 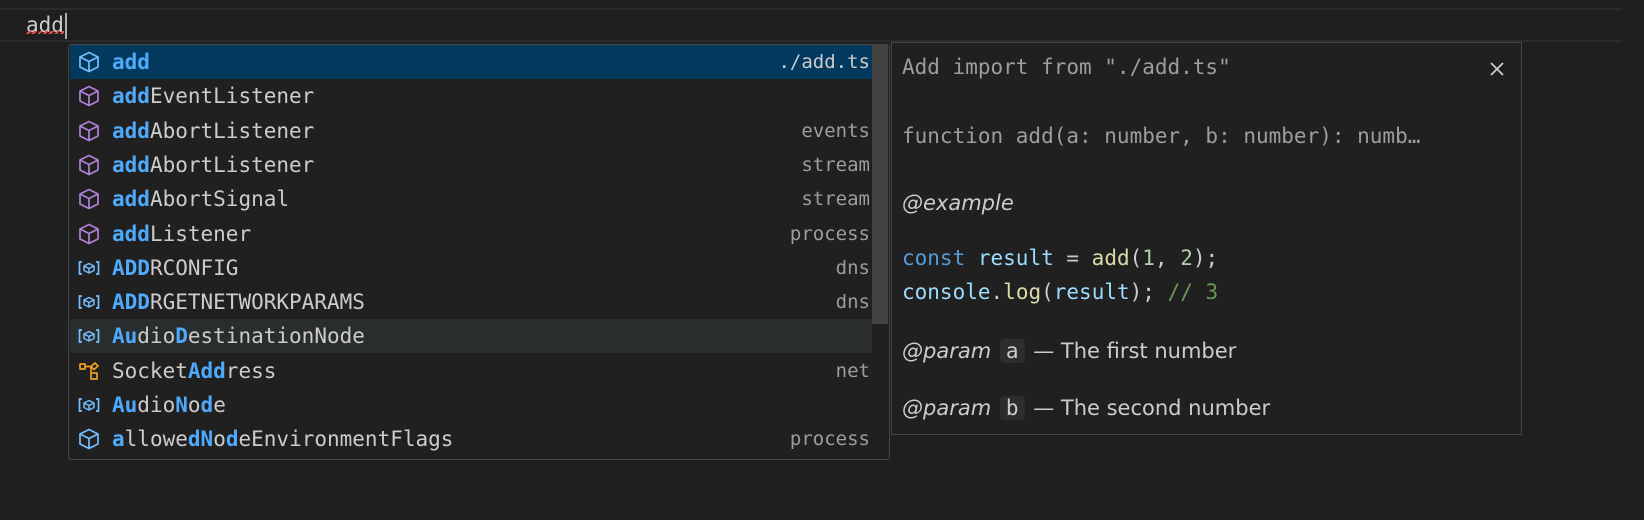 What do you see at coordinates (947, 351) in the screenshot?
I see `param-tag: @param` at bounding box center [947, 351].